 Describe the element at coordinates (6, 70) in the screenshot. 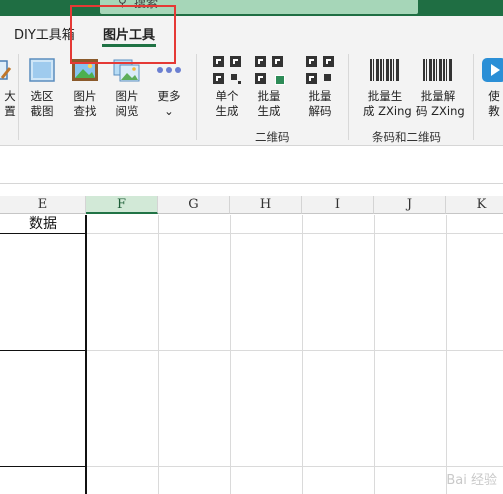

I see `image-edit-icon` at that location.